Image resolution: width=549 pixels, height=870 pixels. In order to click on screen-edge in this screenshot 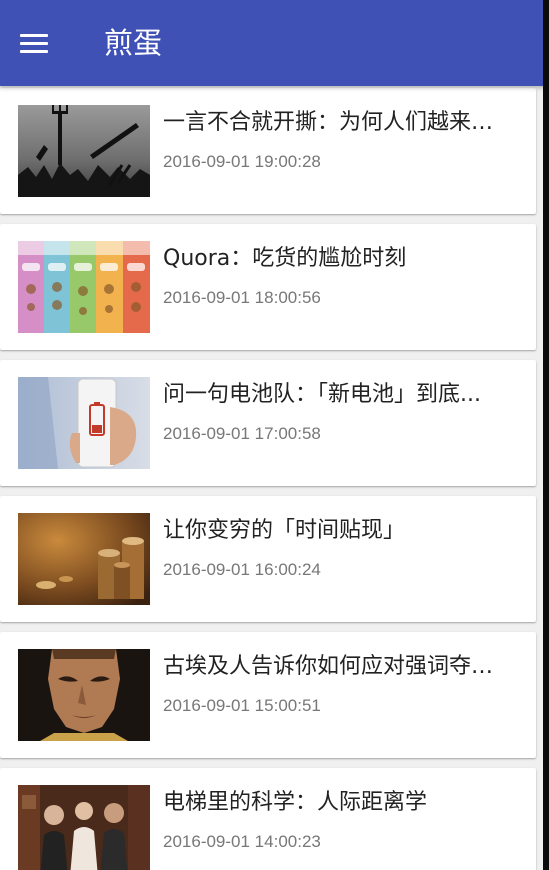, I will do `click(546, 435)`.